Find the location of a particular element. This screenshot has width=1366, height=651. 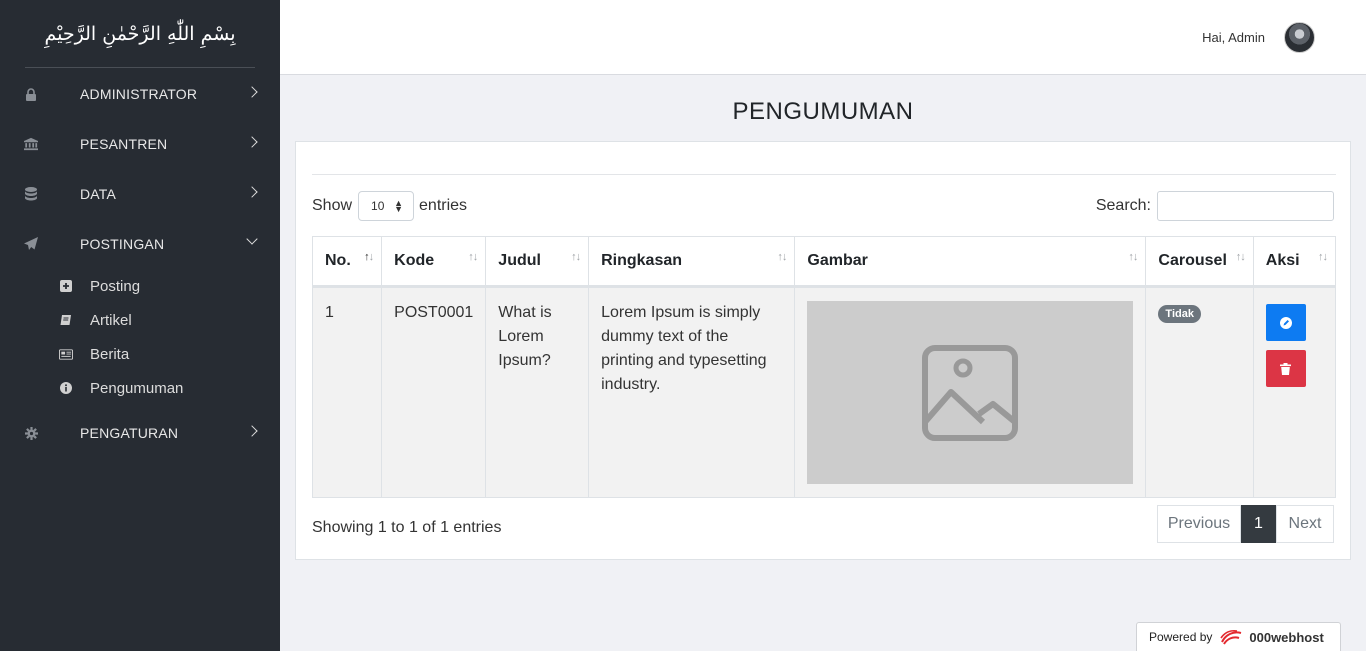

status-badge: Tidak is located at coordinates (1179, 314).